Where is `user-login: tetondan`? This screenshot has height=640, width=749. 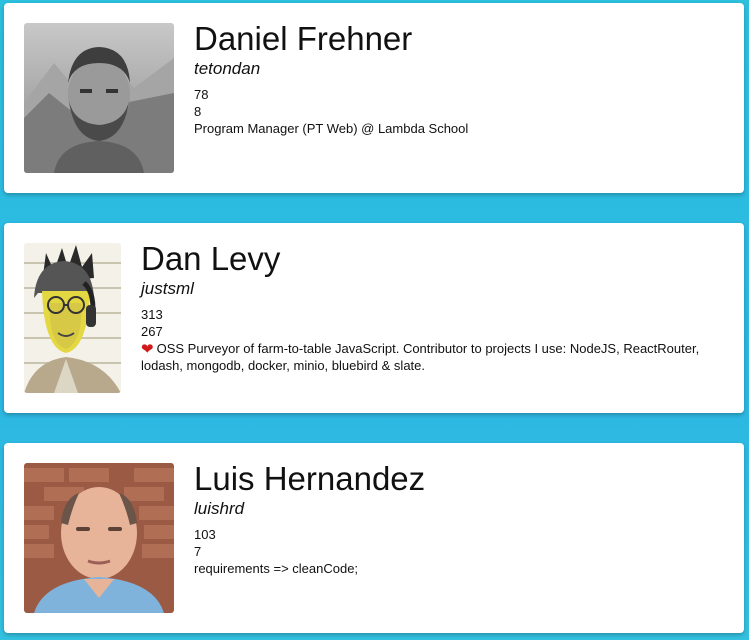
user-login: tetondan is located at coordinates (227, 68).